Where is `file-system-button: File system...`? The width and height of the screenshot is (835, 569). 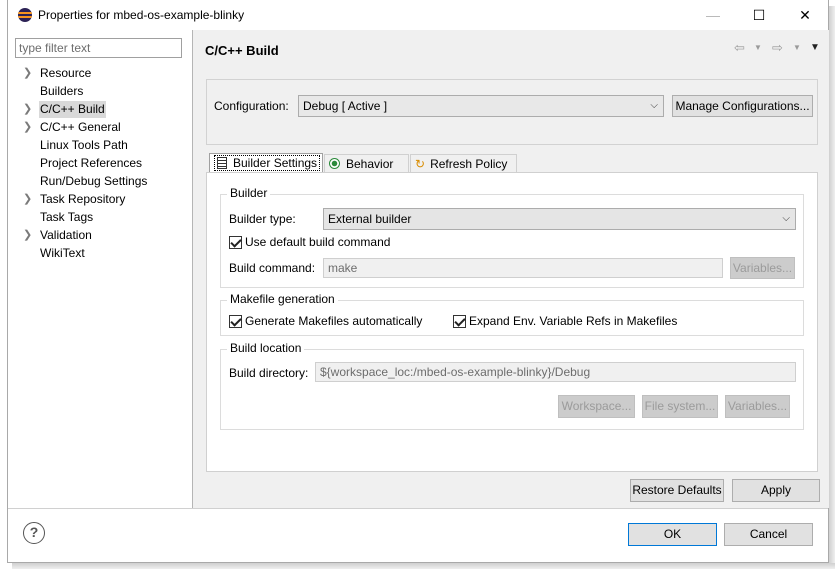
file-system-button: File system... is located at coordinates (680, 406).